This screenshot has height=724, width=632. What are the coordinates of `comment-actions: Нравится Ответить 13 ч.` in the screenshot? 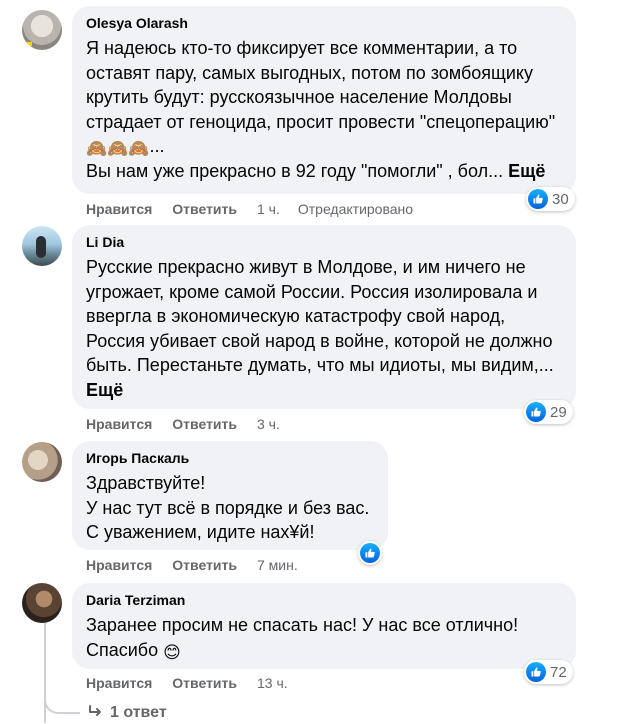 It's located at (196, 683).